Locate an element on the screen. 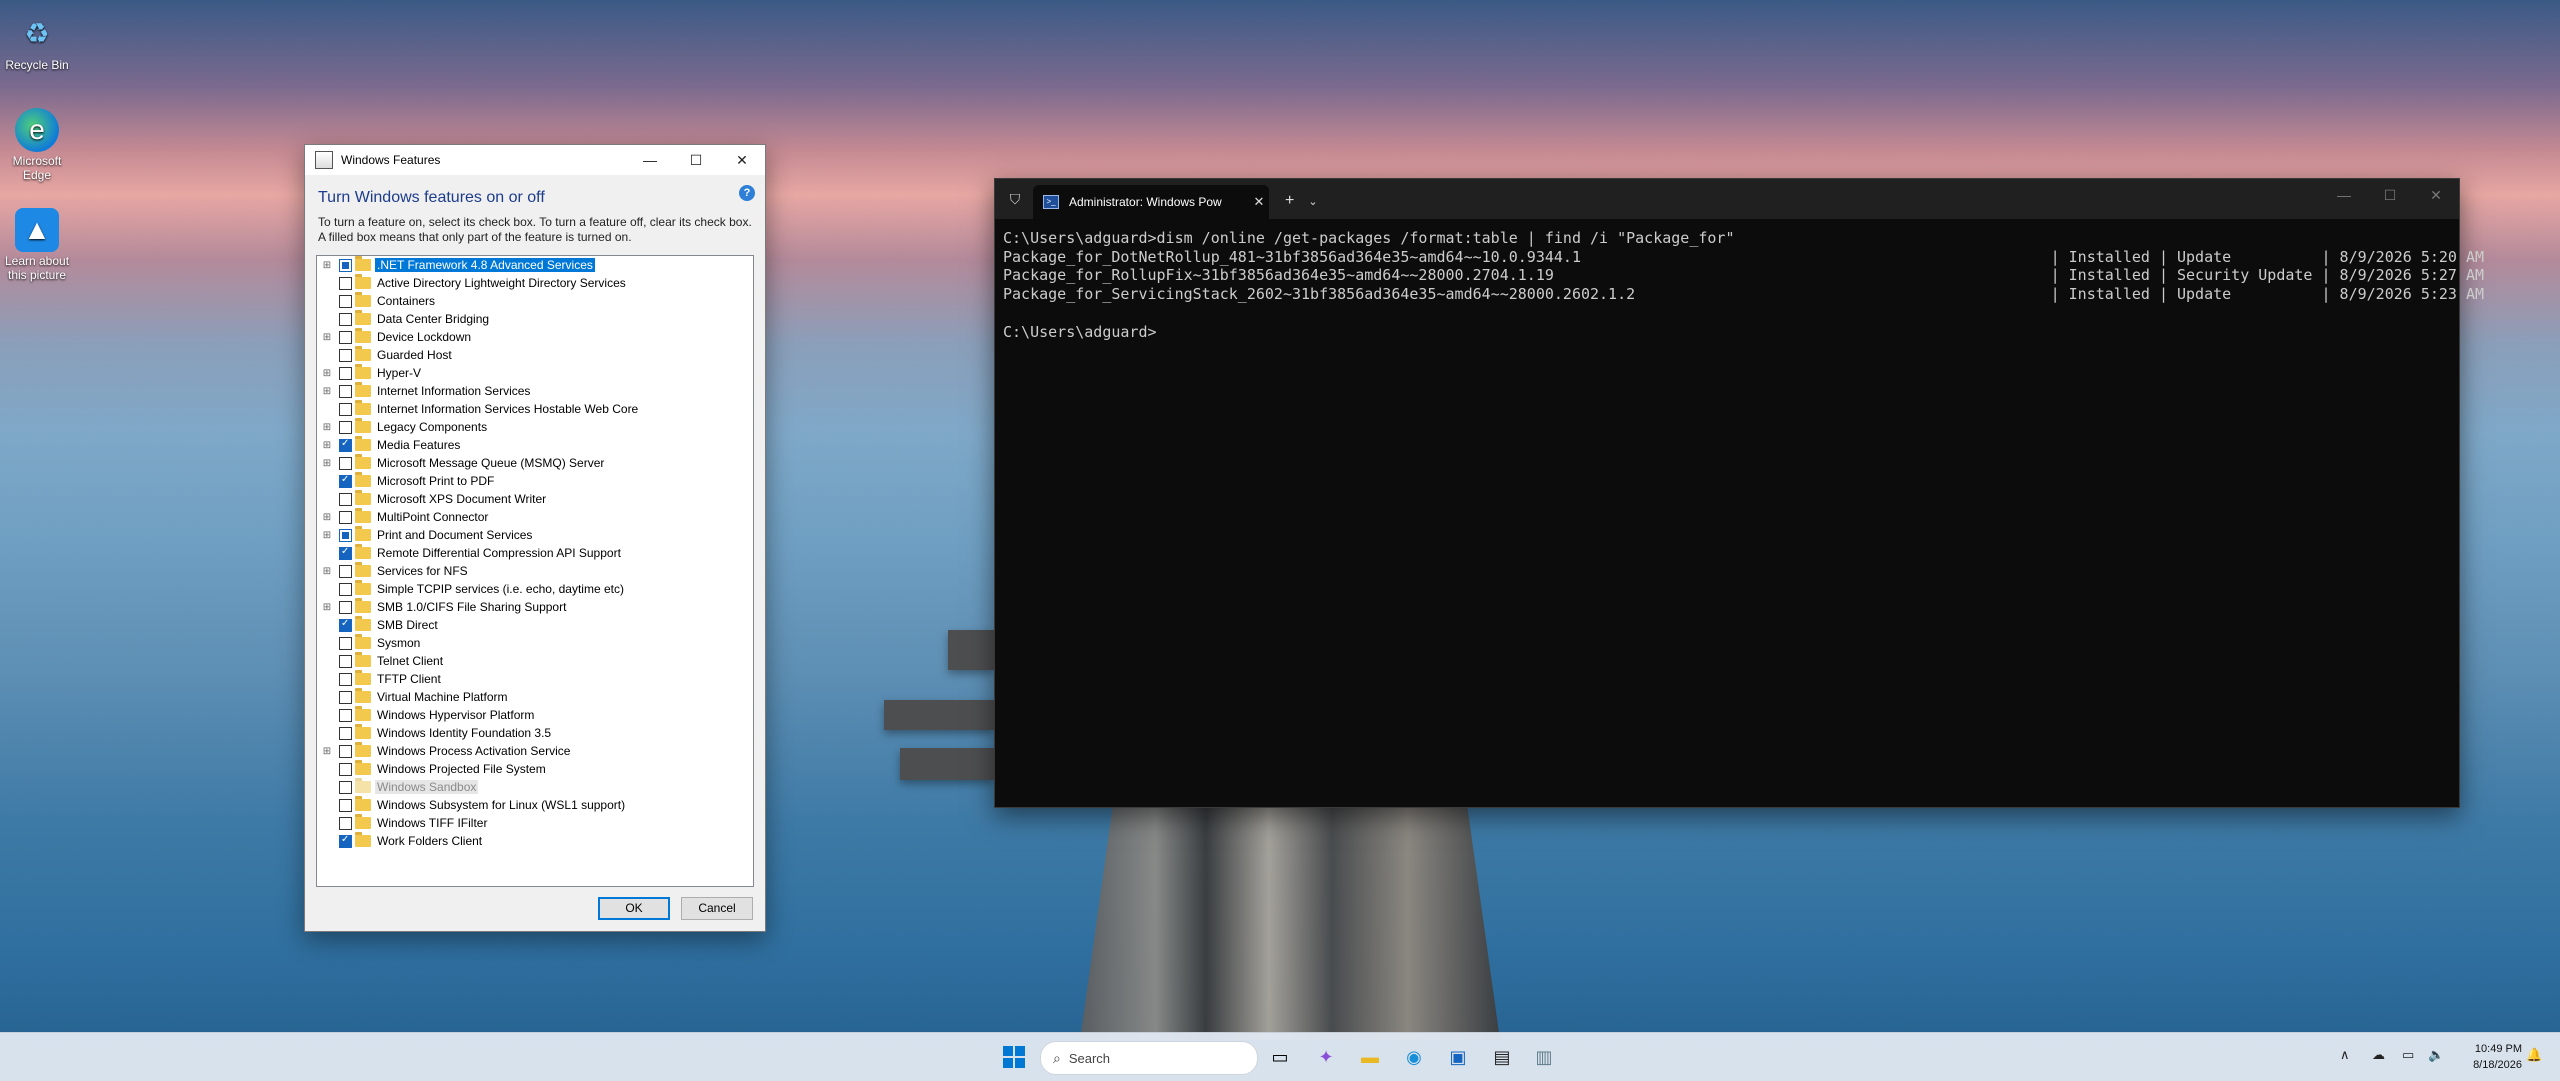 The height and width of the screenshot is (1081, 2560). tab-dropdown-icon: ⌄ is located at coordinates (1312, 201).